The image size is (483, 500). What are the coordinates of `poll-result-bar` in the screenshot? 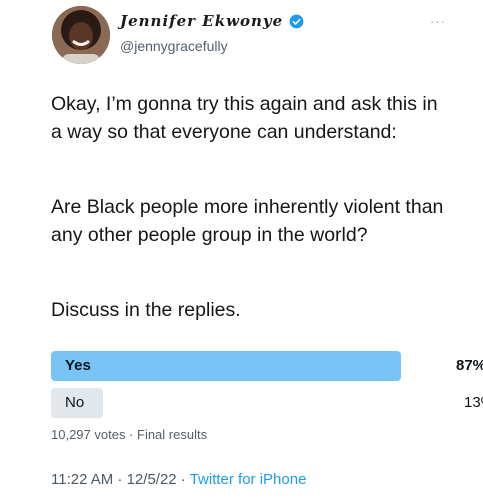 It's located at (226, 366).